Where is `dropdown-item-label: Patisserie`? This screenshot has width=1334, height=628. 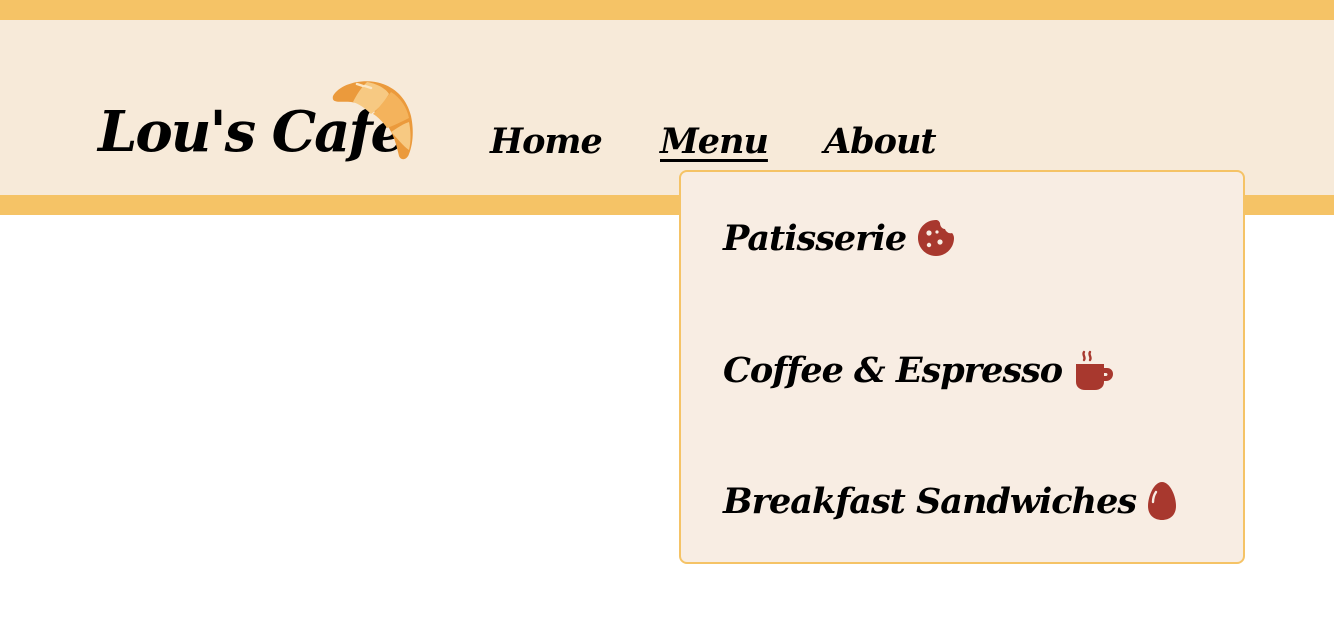
dropdown-item-label: Patisserie is located at coordinates (815, 238).